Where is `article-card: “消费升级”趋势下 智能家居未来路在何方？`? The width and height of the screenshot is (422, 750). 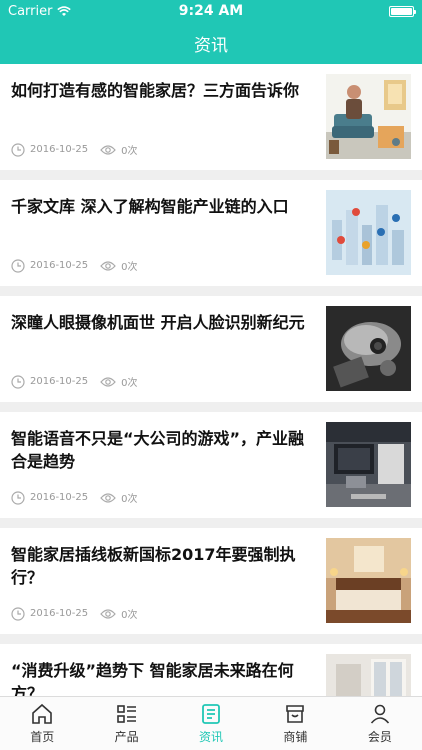 article-card: “消费升级”趋势下 智能家居未来路在何方？ is located at coordinates (211, 670).